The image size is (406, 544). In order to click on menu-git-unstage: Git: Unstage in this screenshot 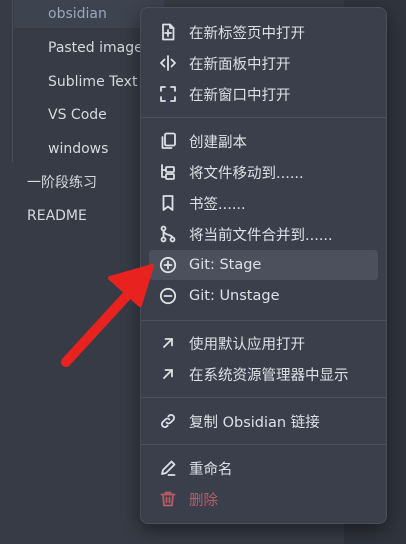, I will do `click(263, 296)`.